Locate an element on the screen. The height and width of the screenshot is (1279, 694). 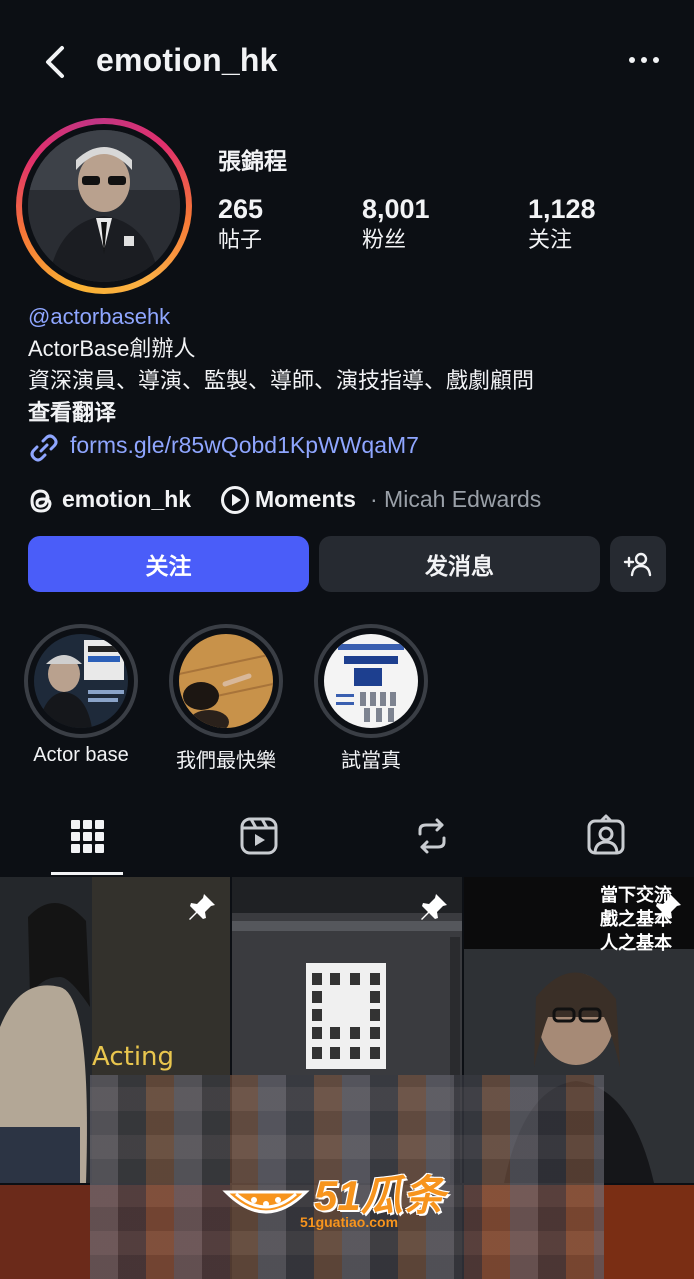
suggested-users-button is located at coordinates (638, 564).